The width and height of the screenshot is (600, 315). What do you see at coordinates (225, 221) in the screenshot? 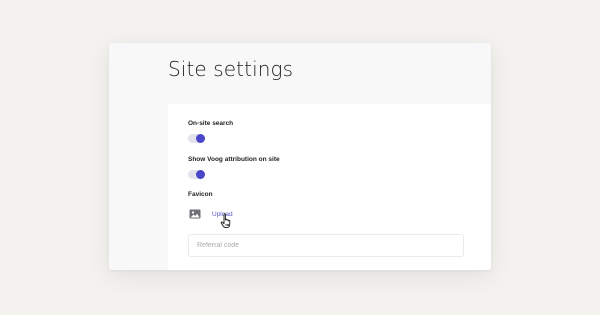
I see `hand-pointer-icon` at bounding box center [225, 221].